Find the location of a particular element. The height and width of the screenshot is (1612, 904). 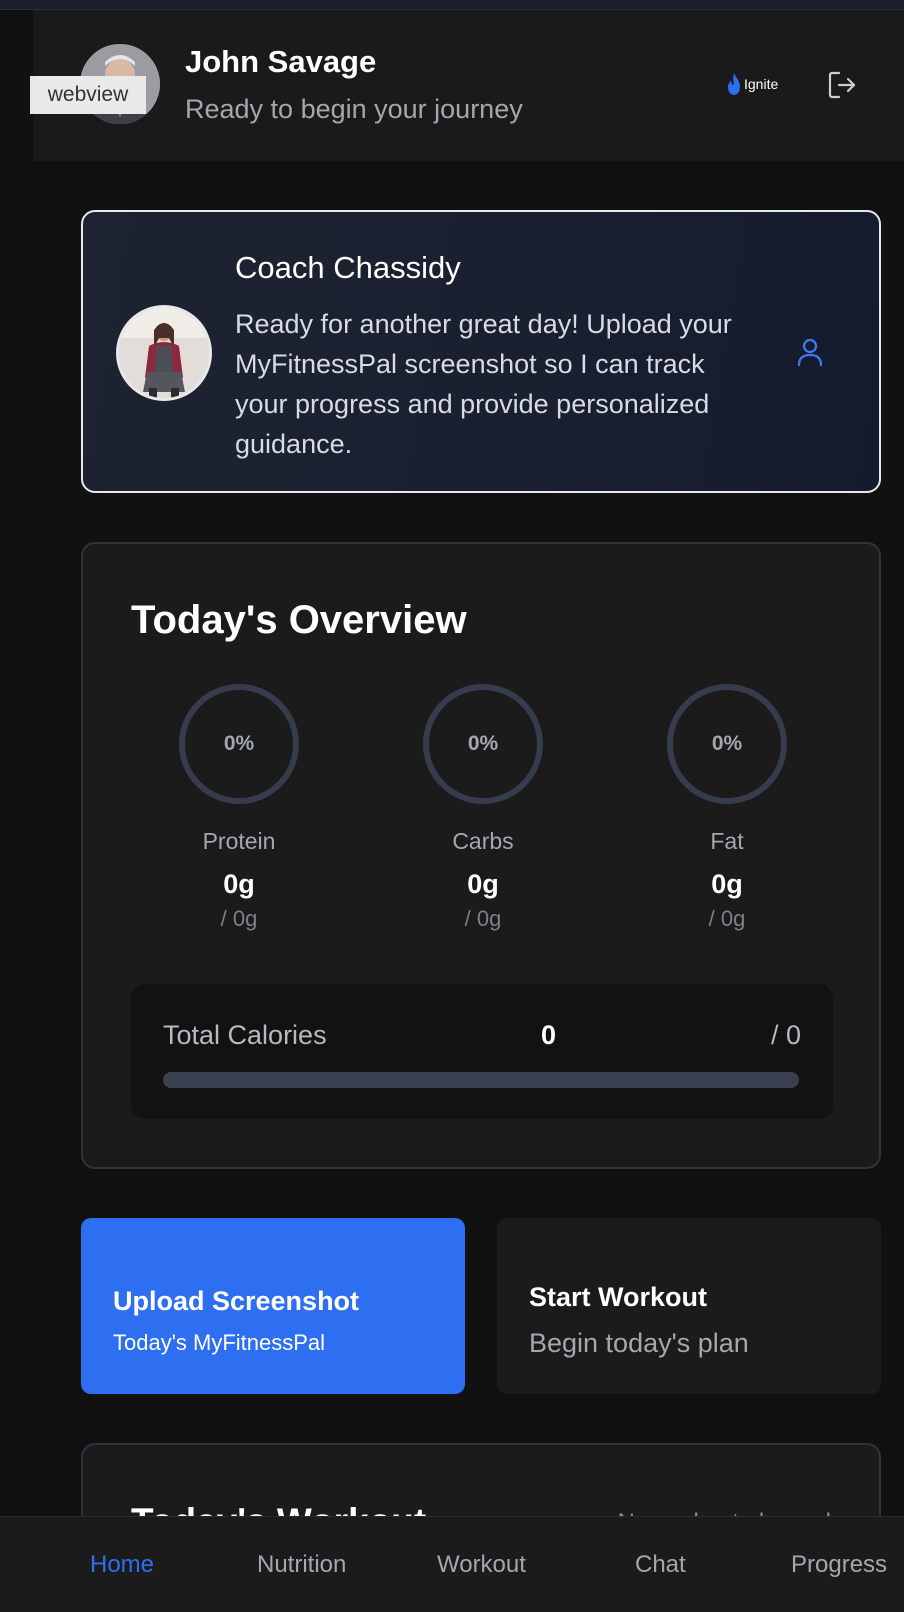

status-strip is located at coordinates (452, 5).